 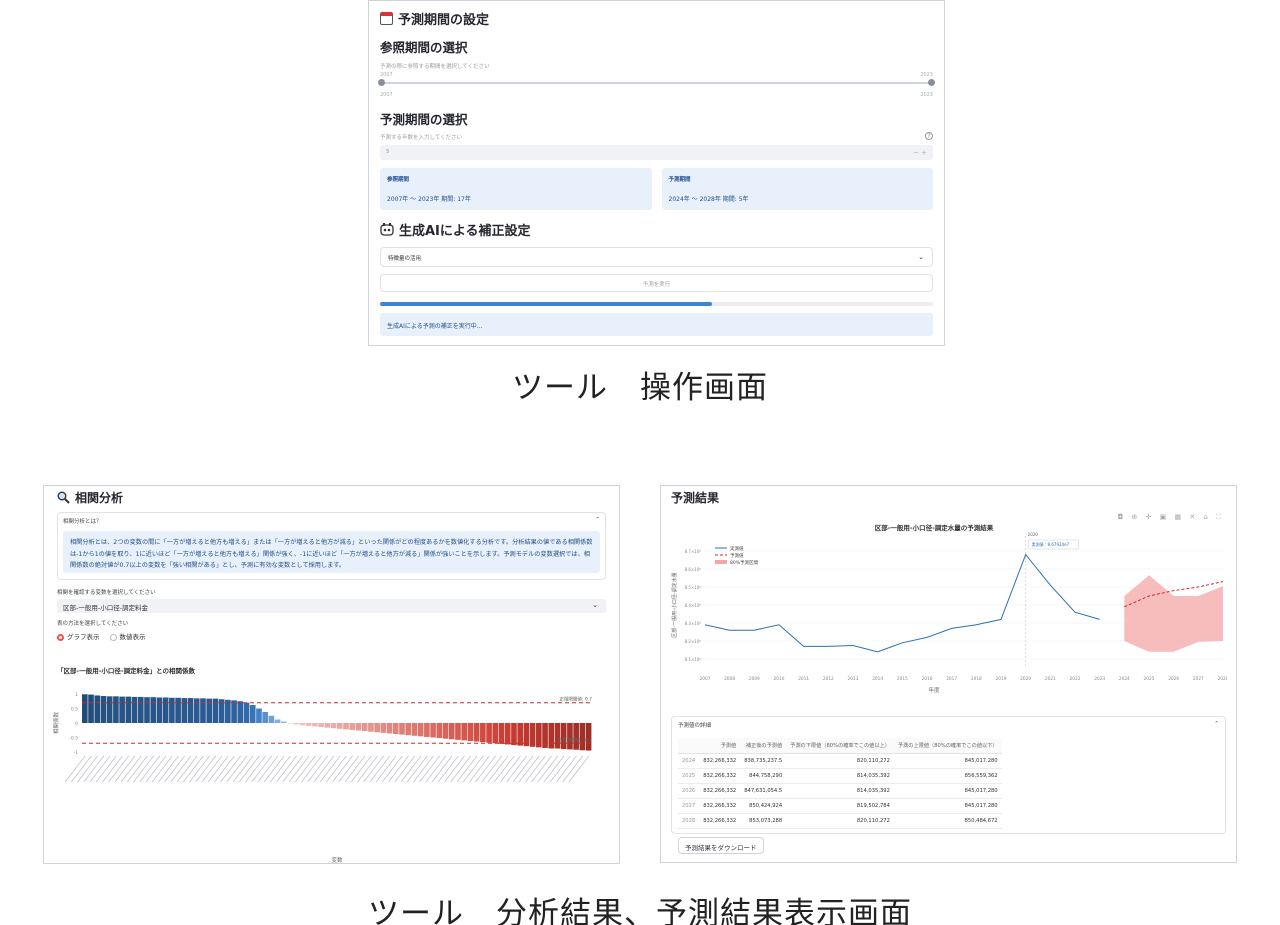 I want to click on table-header-3: 予測の下限値（80%の確率でこの値以上）, so click(x=840, y=746).